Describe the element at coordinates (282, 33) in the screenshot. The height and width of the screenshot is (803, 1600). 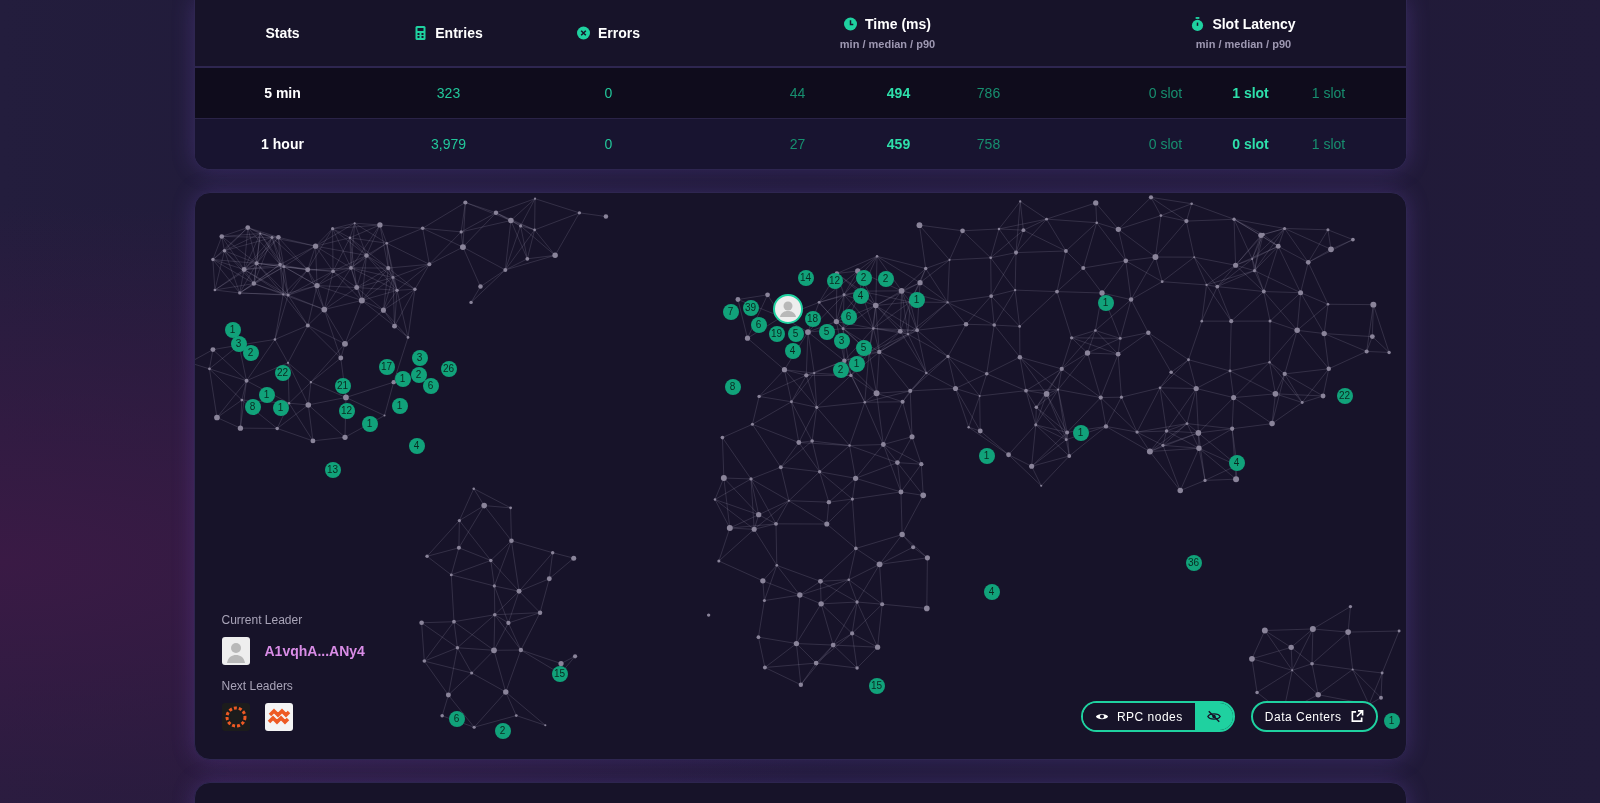
I see `column-header: Stats` at that location.